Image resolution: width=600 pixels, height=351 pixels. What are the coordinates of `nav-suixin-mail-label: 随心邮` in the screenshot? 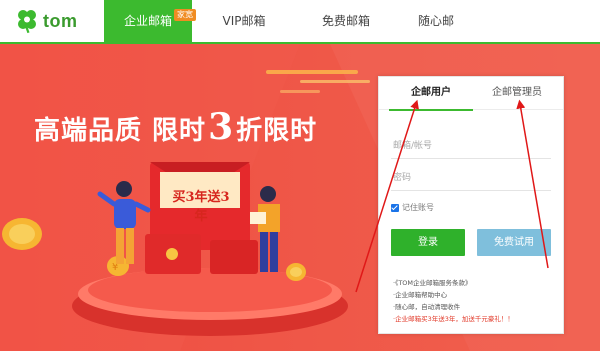 It's located at (435, 21).